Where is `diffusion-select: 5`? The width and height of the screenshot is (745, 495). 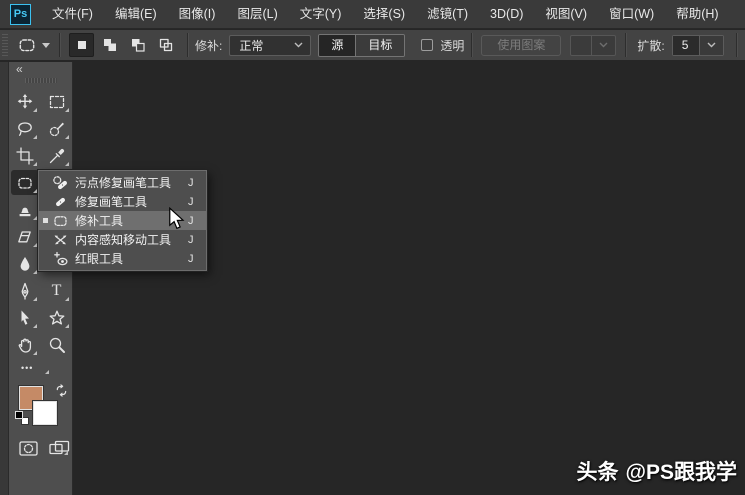 diffusion-select: 5 is located at coordinates (697, 45).